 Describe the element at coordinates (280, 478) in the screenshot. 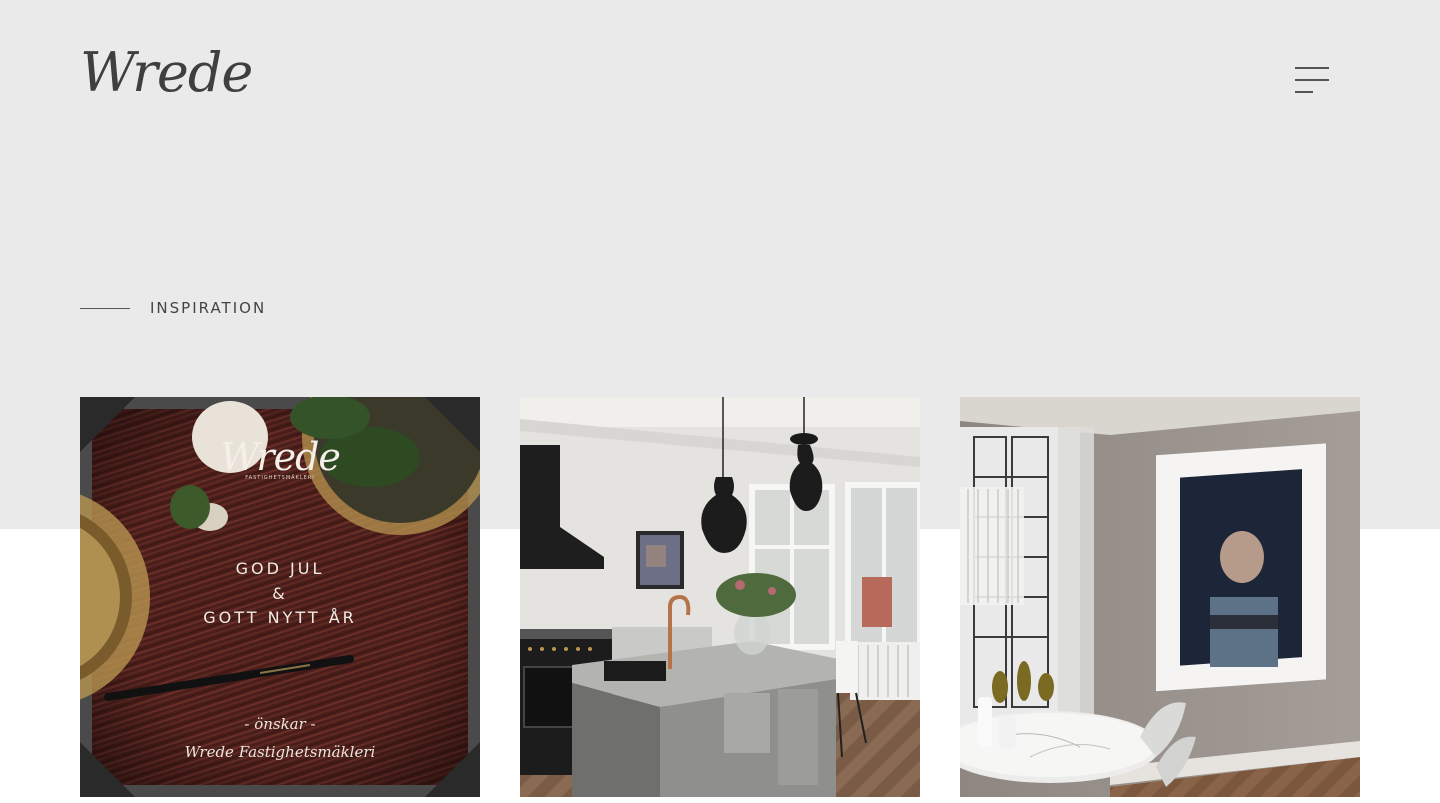

I see `card-logo-subtitle: FASTIGHETSMÄKLERI` at that location.